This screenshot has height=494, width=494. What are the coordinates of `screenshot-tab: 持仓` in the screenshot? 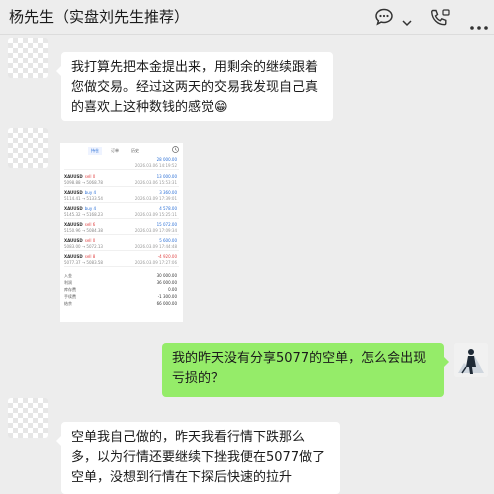 It's located at (95, 151).